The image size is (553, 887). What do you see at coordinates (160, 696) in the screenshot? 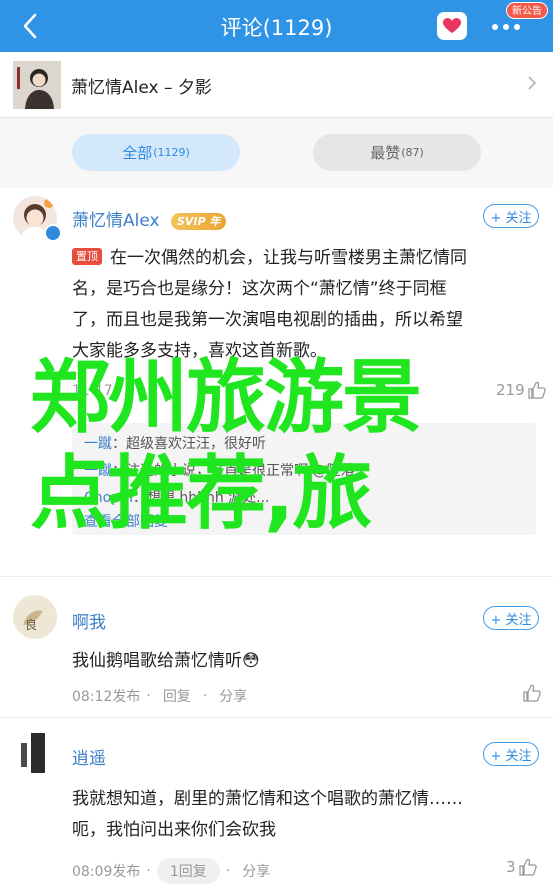
I see `comment-meta: 08:12发布 · 回复 · 分享` at bounding box center [160, 696].